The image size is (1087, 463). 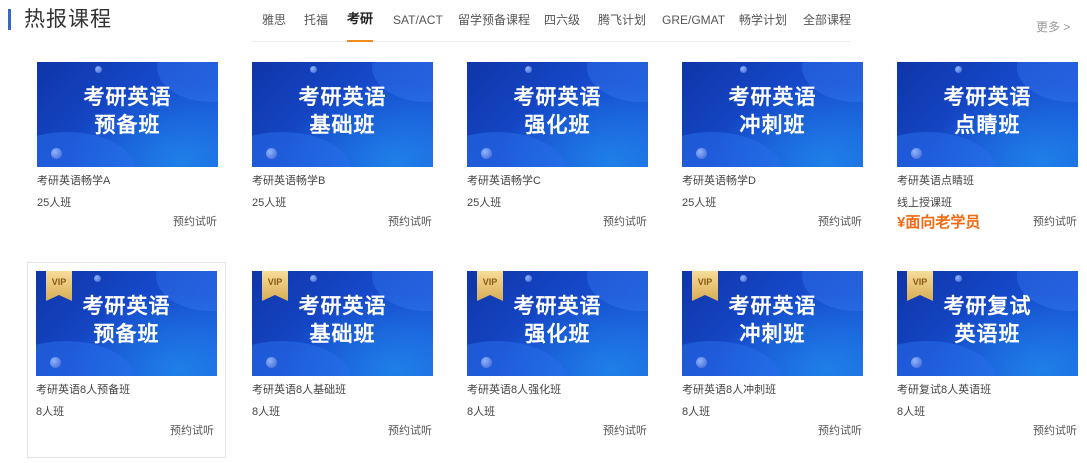 I want to click on course-name: 考研英语畅学B, so click(x=288, y=181).